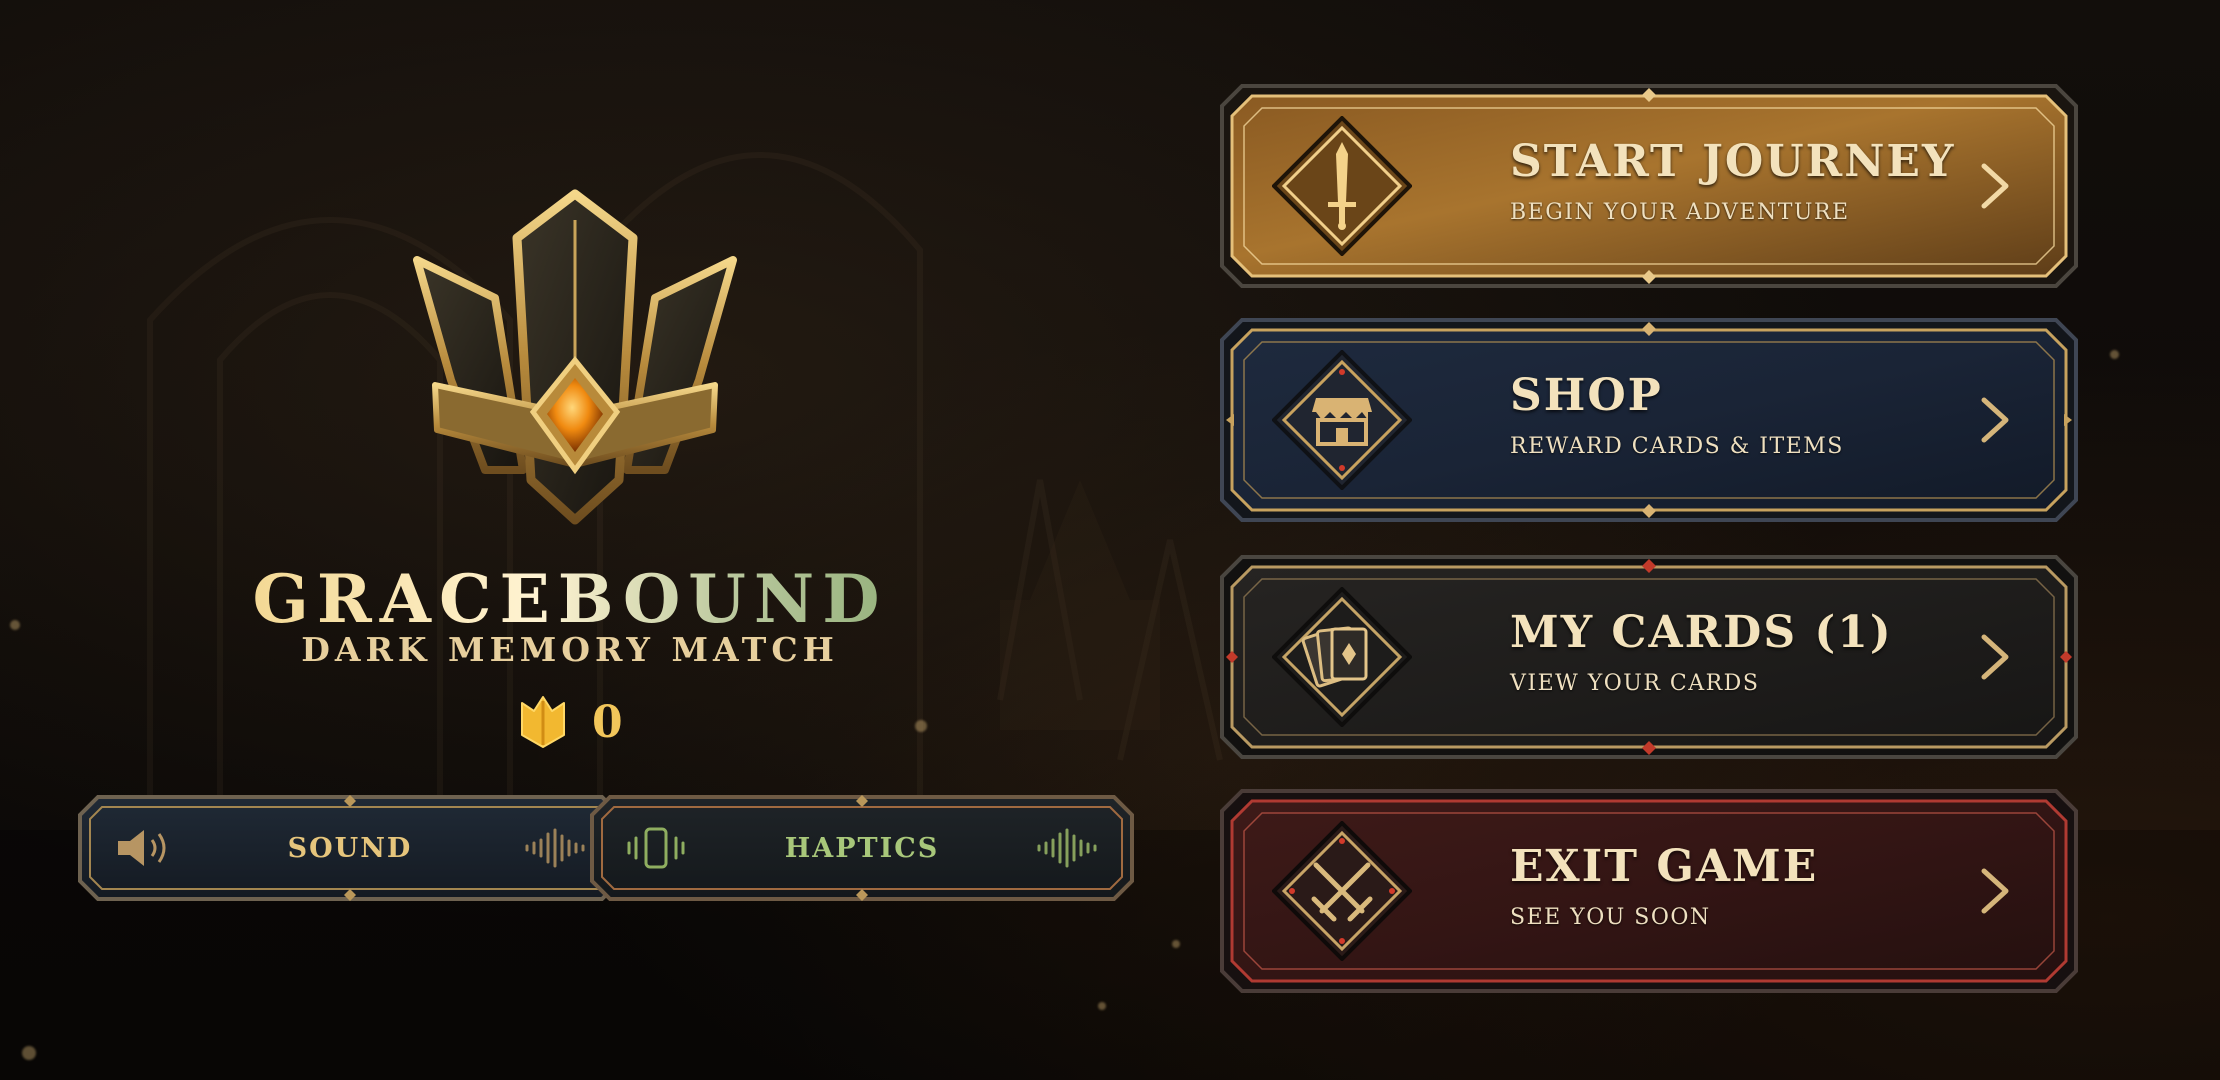 This screenshot has width=2220, height=1080. What do you see at coordinates (1342, 420) in the screenshot?
I see `shop-icon` at bounding box center [1342, 420].